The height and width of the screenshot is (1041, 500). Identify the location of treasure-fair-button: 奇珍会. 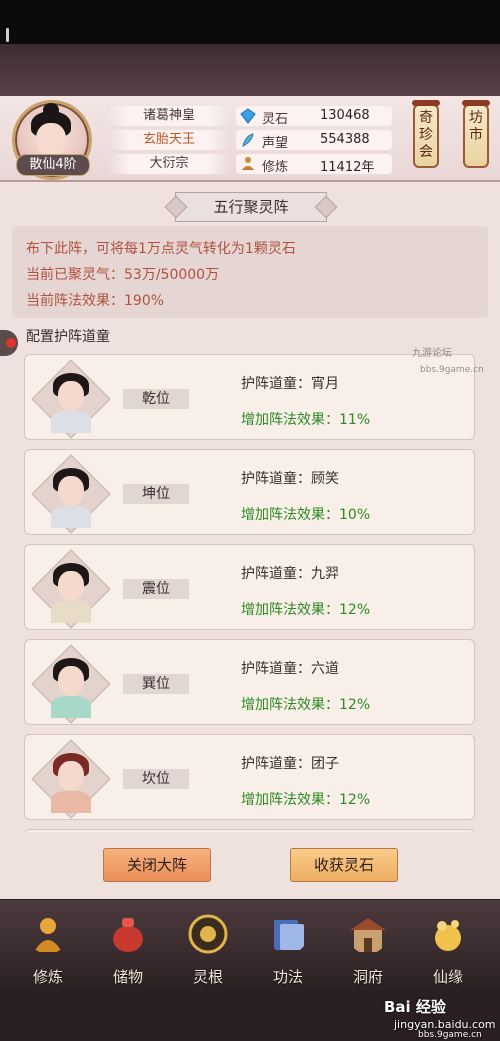
(426, 134).